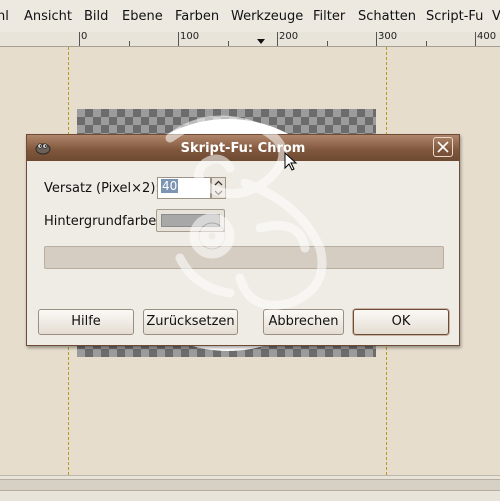  I want to click on bg-color-label: Hintergrundfarbe:, so click(102, 221).